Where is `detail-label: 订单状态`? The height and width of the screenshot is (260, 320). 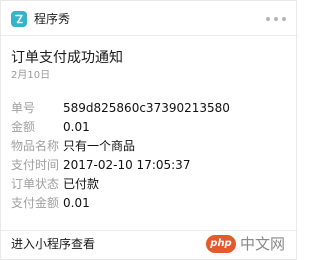
detail-label: 订单状态 is located at coordinates (35, 184).